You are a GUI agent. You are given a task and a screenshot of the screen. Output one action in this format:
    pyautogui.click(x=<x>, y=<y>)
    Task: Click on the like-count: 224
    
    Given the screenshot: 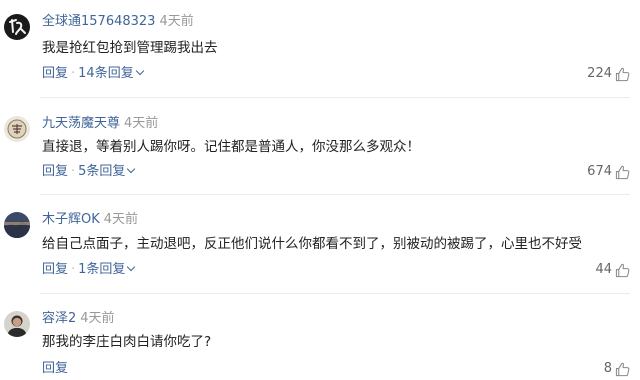 What is the action you would take?
    pyautogui.click(x=599, y=73)
    